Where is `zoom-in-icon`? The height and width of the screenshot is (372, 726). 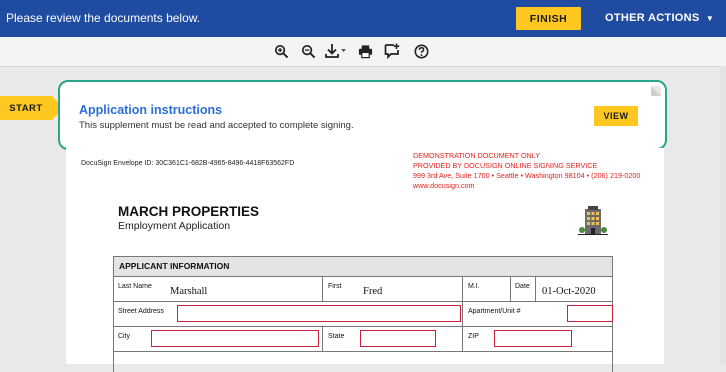
zoom-in-icon is located at coordinates (281, 51).